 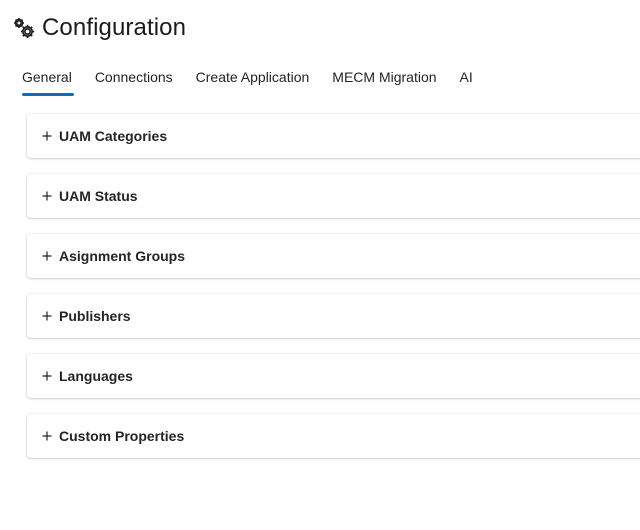 I want to click on accordion-label: Languages, so click(x=96, y=376).